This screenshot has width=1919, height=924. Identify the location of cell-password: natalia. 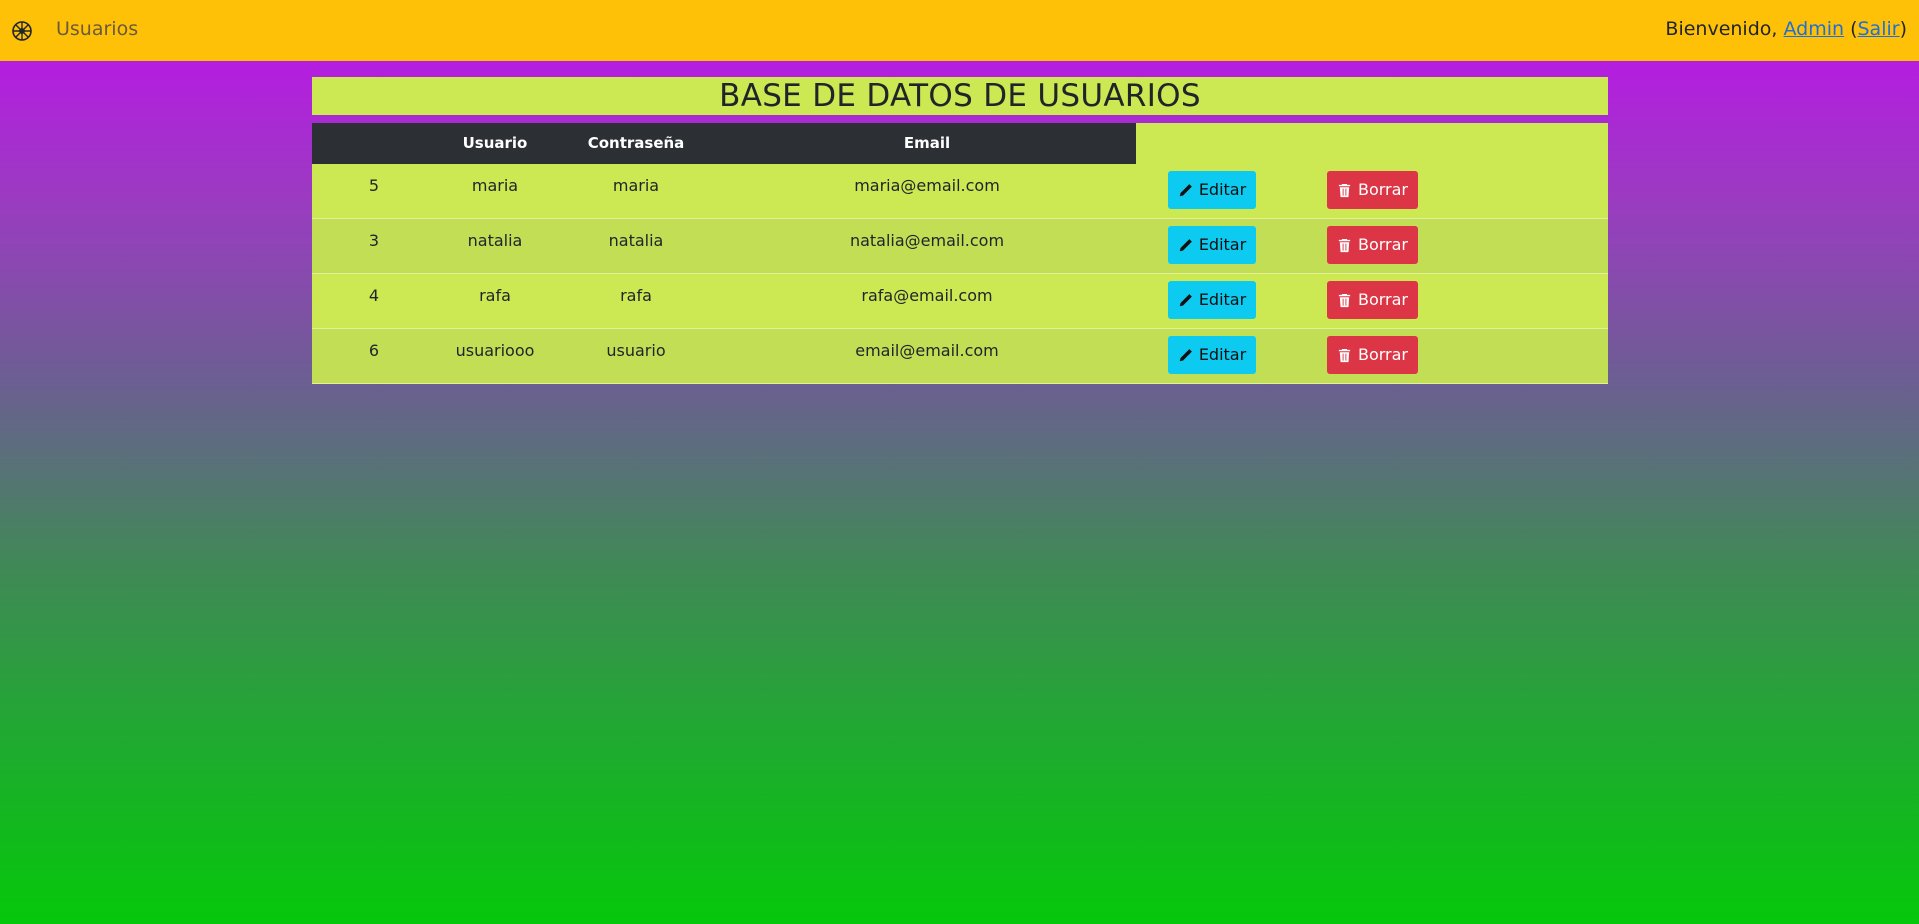
(636, 240).